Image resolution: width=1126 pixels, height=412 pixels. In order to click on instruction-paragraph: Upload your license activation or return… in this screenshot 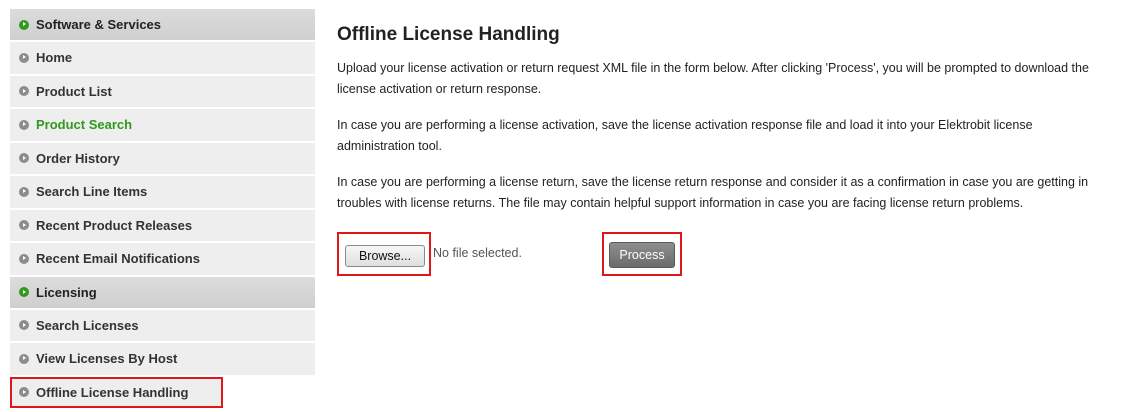, I will do `click(713, 78)`.